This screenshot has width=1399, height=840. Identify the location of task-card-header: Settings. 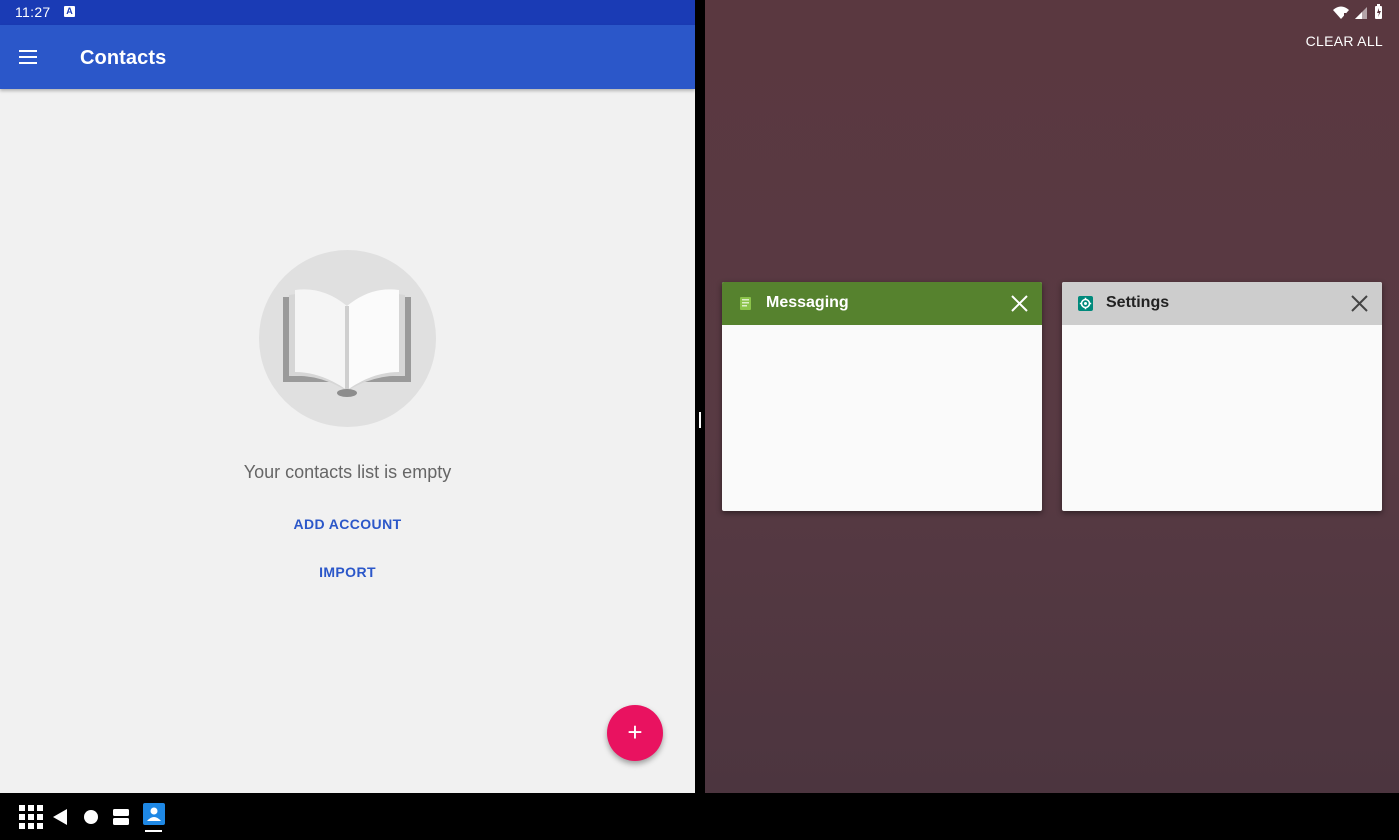
(1222, 303).